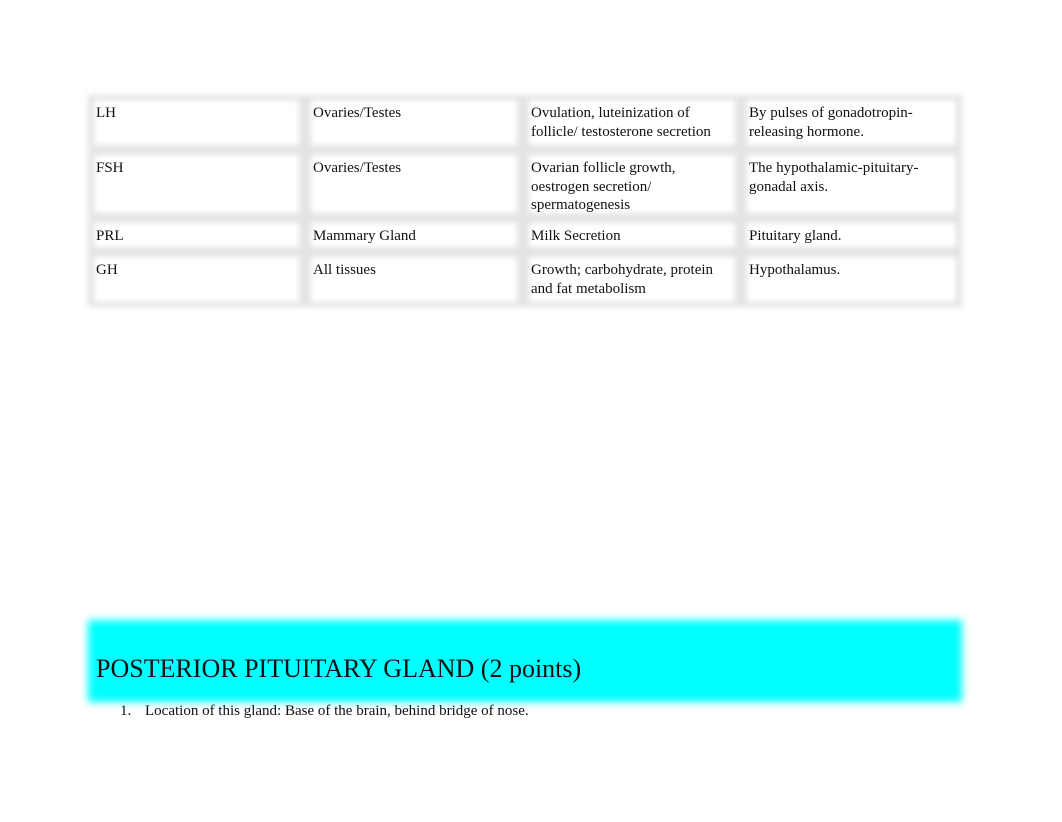  What do you see at coordinates (339, 668) in the screenshot?
I see `section-heading: POSTERIOR PITUITARY GLAND (2 points)` at bounding box center [339, 668].